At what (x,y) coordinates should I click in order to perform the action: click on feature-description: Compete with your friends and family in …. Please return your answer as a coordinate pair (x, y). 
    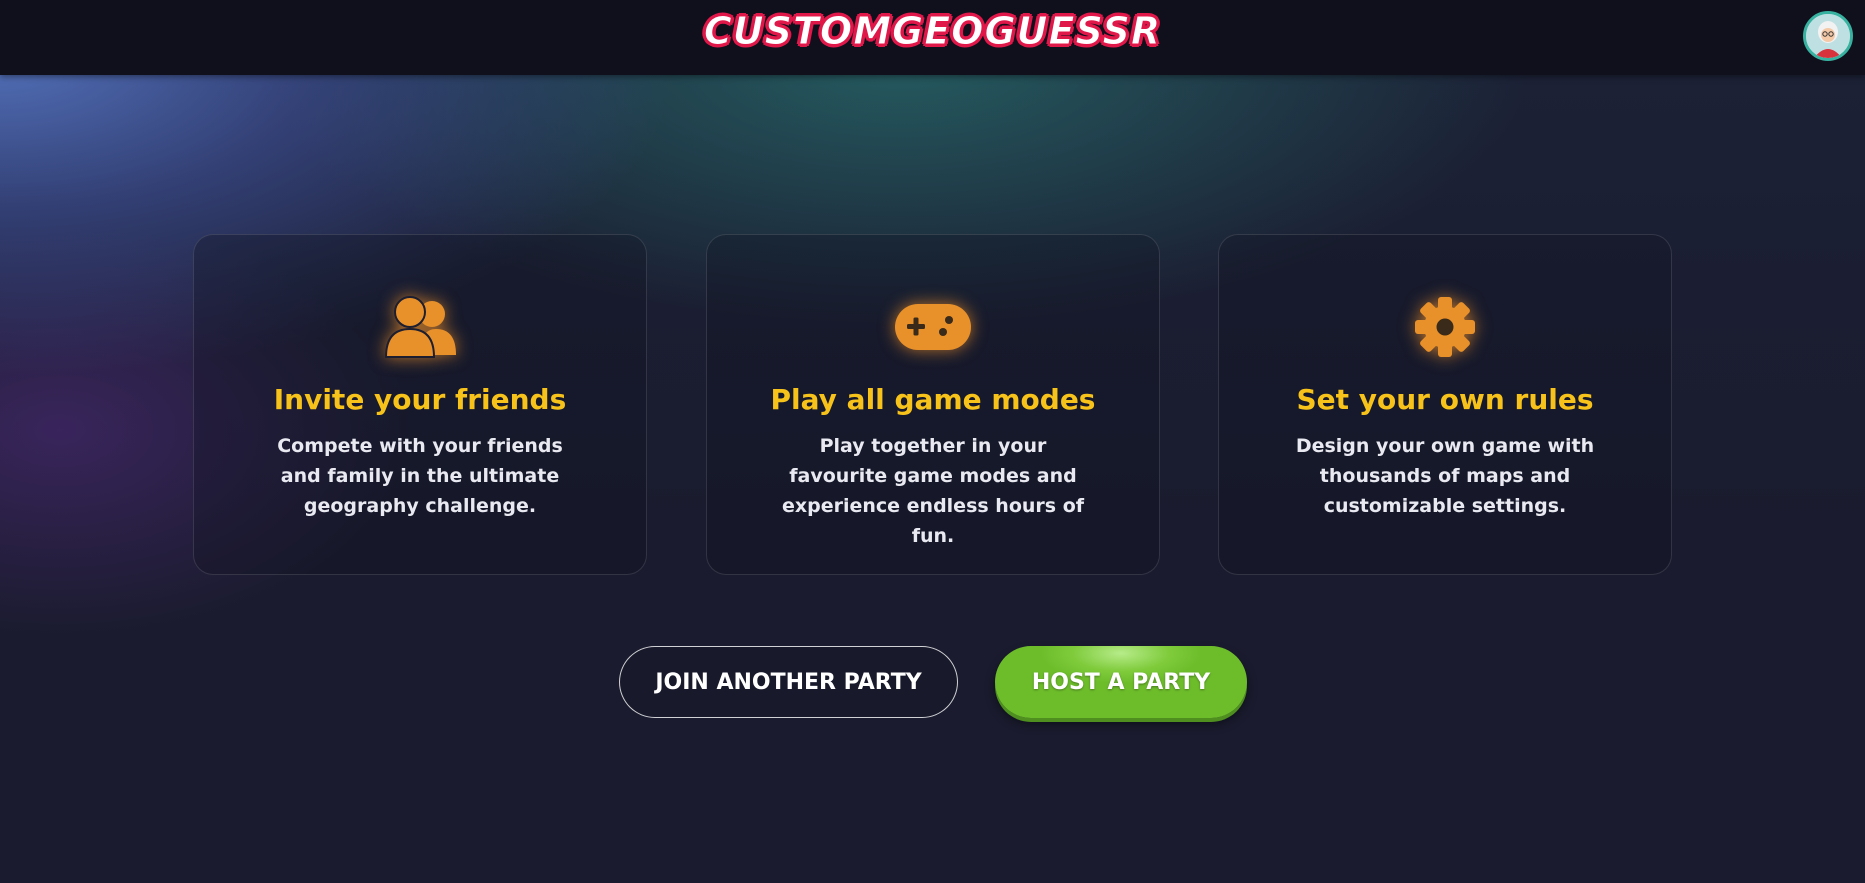
    Looking at the image, I should click on (420, 476).